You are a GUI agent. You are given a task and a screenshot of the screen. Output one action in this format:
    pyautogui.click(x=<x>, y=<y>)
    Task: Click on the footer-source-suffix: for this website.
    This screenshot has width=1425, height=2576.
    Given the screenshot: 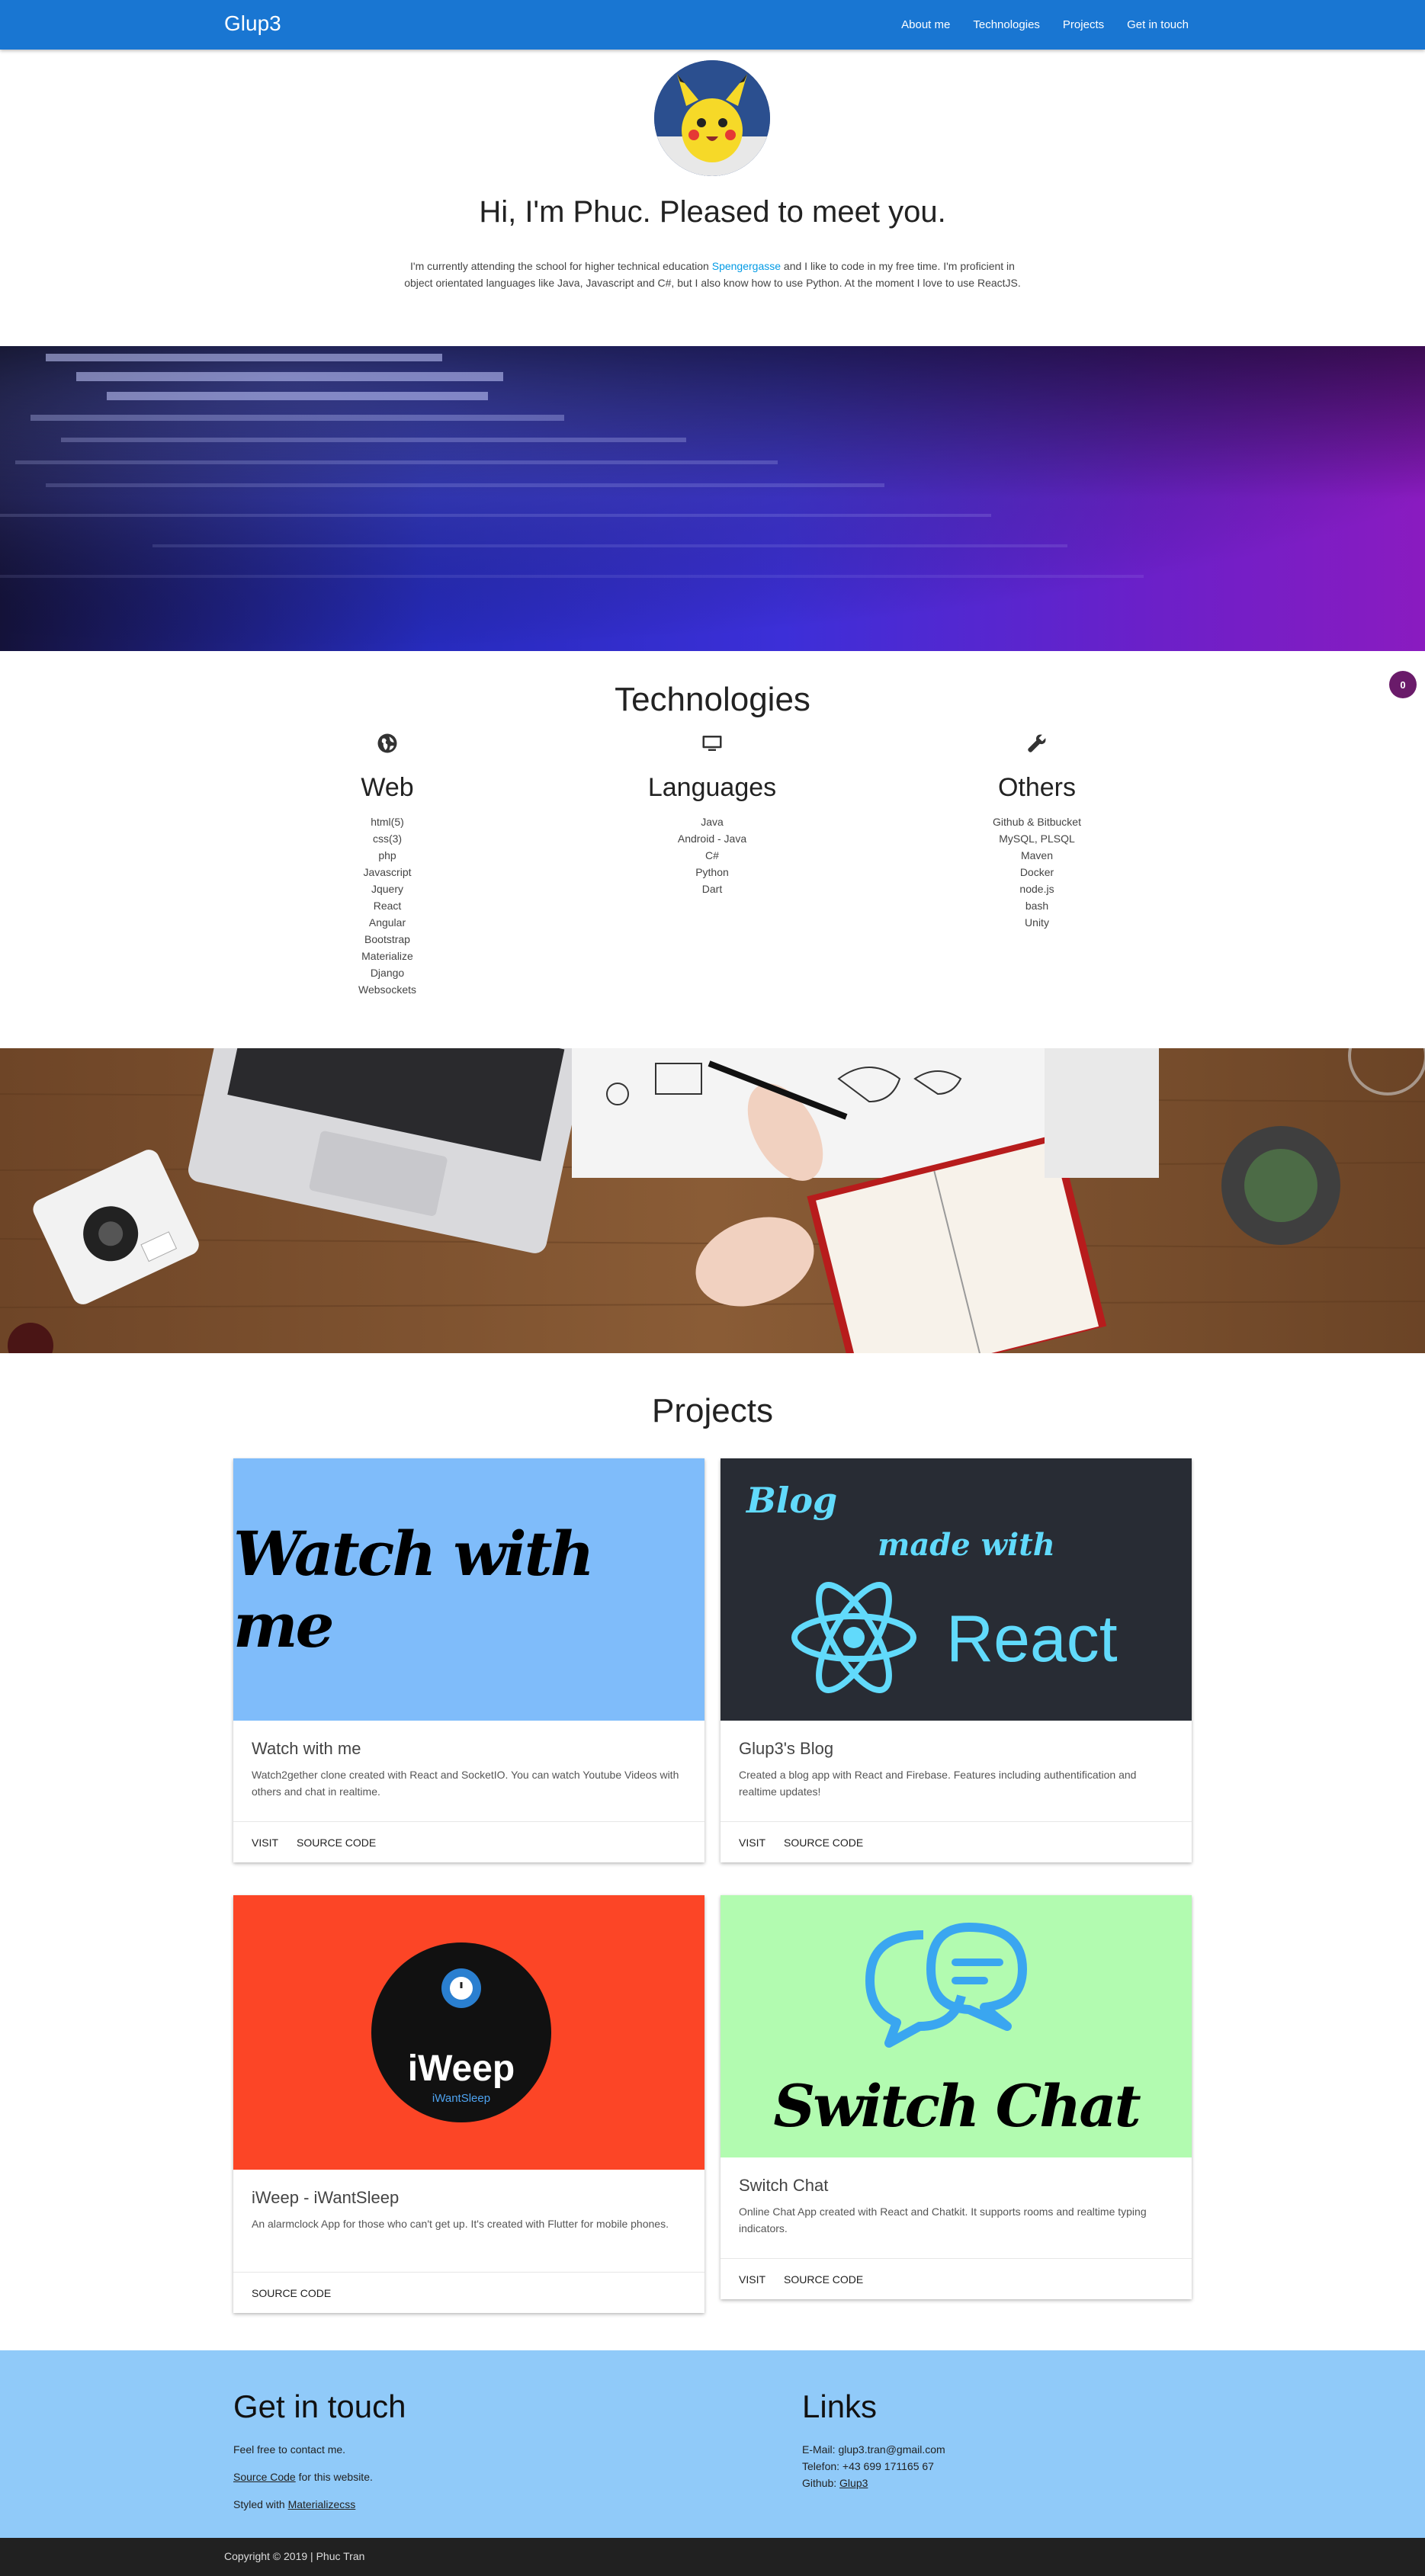 What is the action you would take?
    pyautogui.click(x=334, y=2477)
    